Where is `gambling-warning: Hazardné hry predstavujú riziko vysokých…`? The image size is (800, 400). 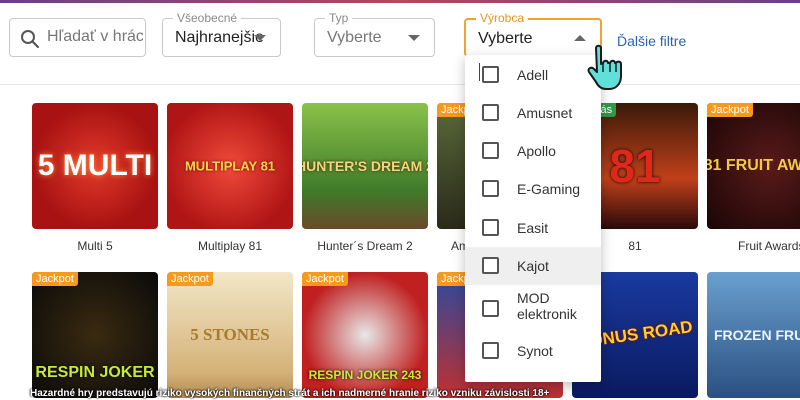
gambling-warning: Hazardné hry predstavujú riziko vysokých… is located at coordinates (290, 393).